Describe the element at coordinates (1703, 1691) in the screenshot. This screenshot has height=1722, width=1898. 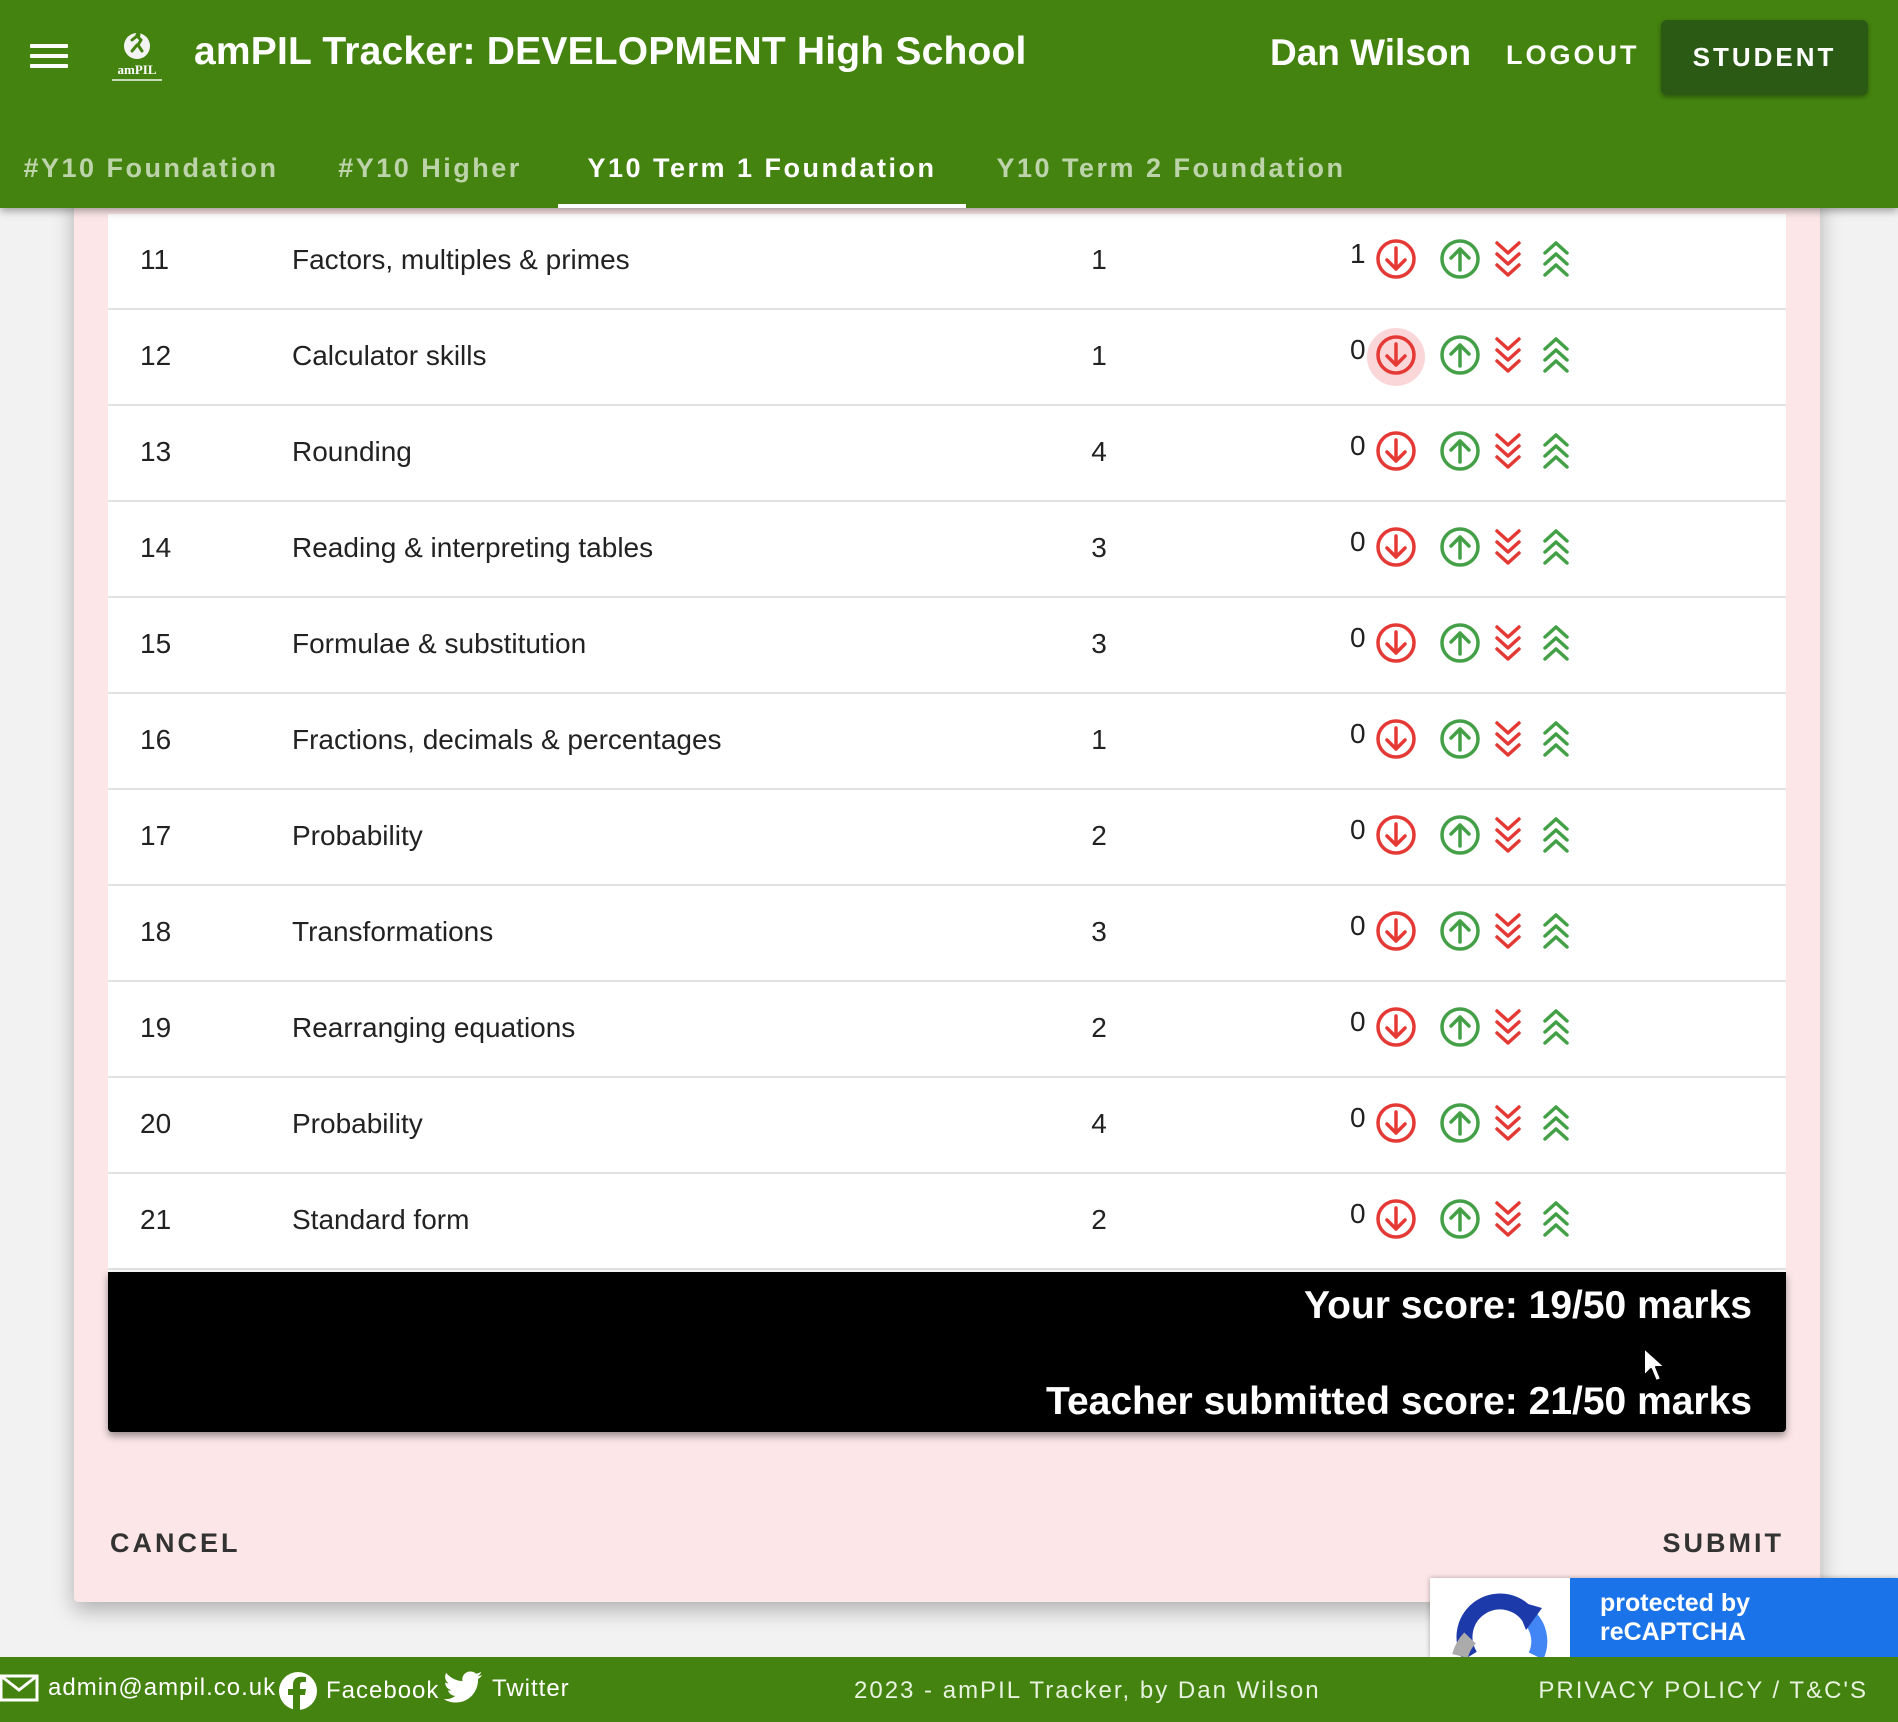
I see `privacy-policy-link: PRIVACY POLICY / T&C'S` at that location.